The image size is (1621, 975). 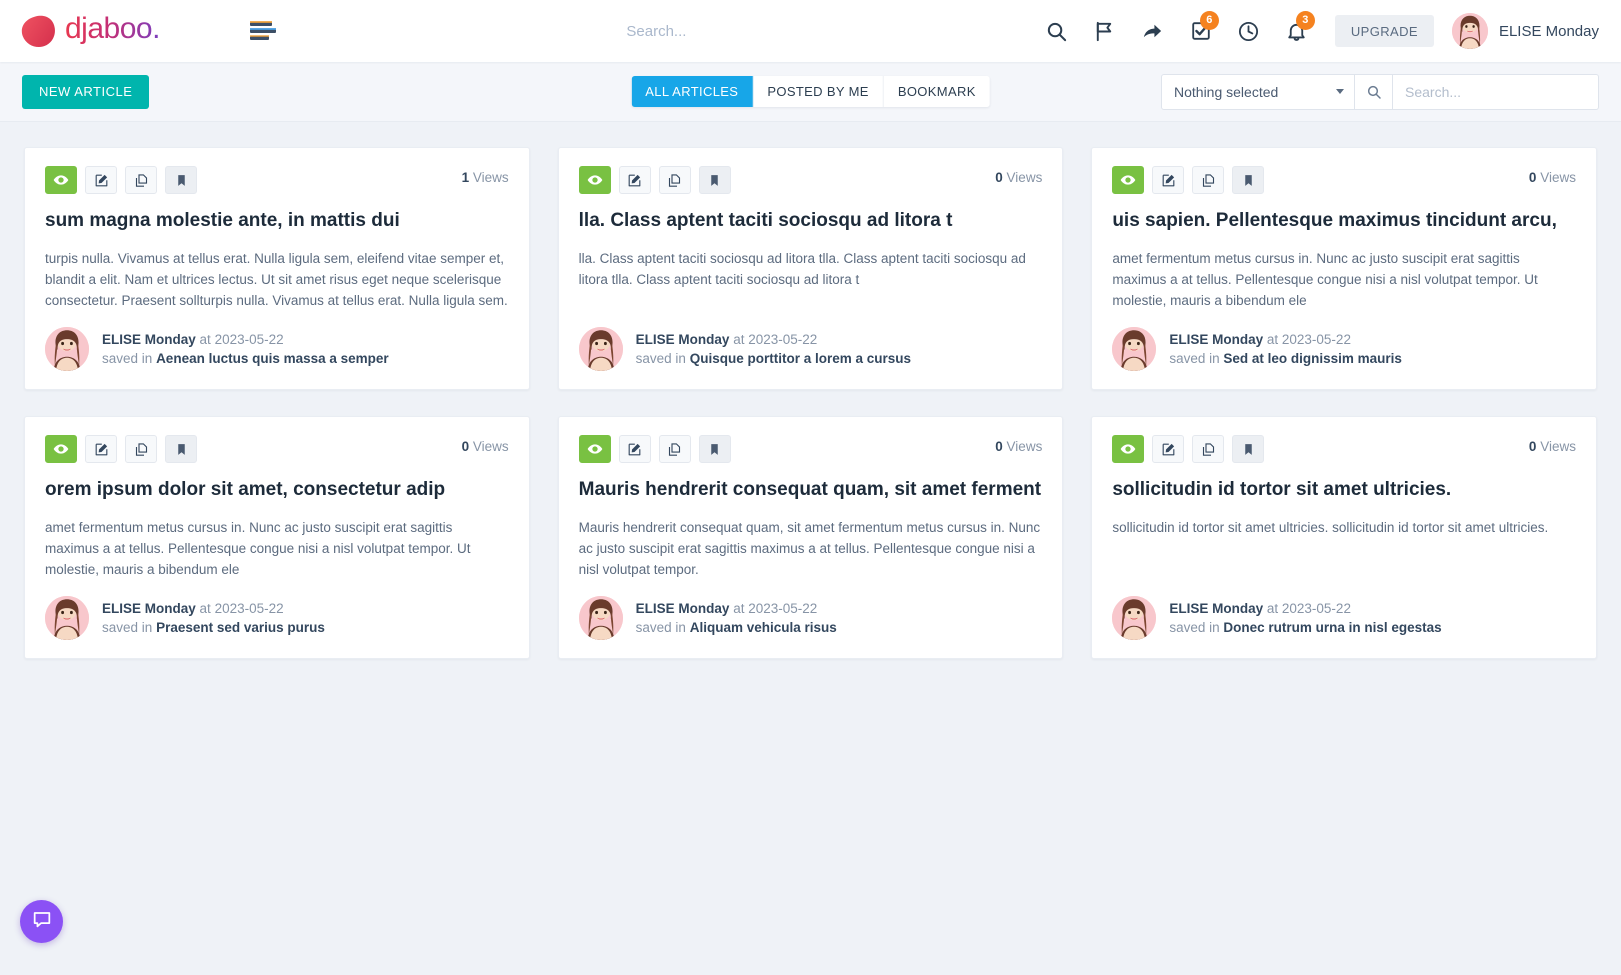 I want to click on global-search, so click(x=656, y=31).